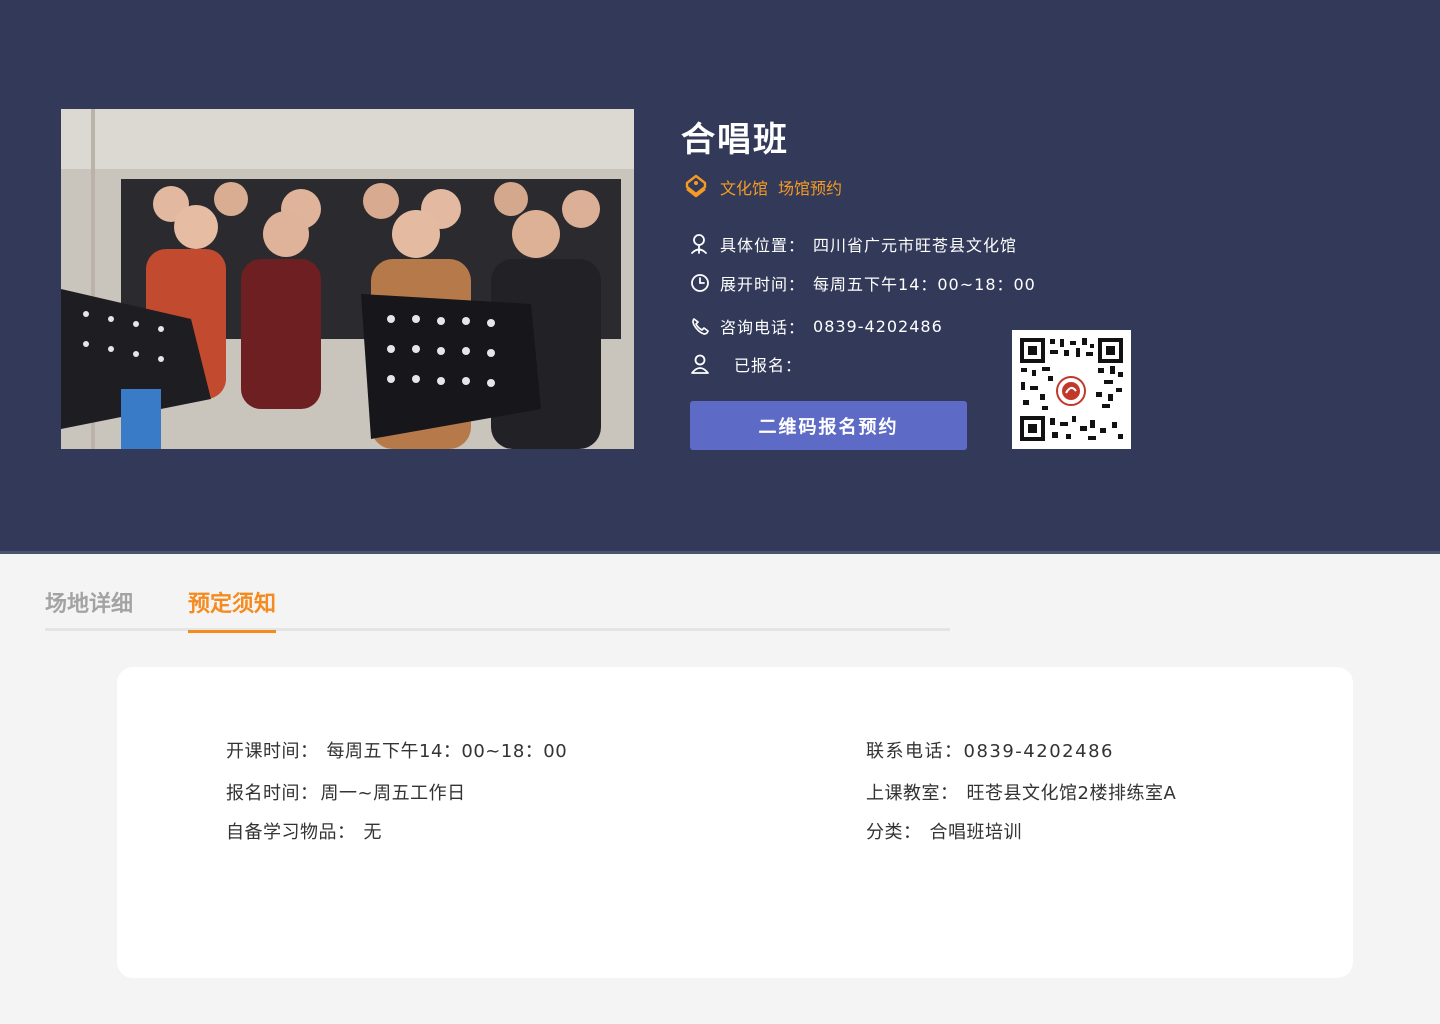 The image size is (1440, 1024). I want to click on time-row: 展开时间： 每周五下午14：00~18：00, so click(862, 283).